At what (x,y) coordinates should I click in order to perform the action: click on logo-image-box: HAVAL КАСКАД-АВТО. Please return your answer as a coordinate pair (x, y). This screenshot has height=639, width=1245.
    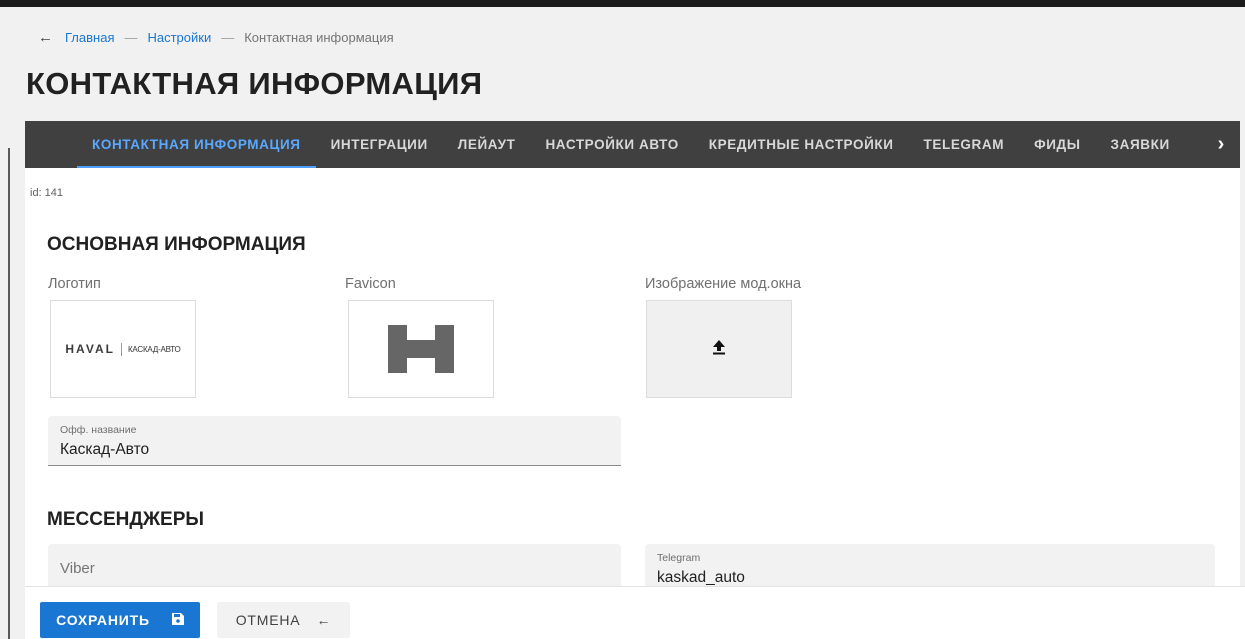
    Looking at the image, I should click on (123, 349).